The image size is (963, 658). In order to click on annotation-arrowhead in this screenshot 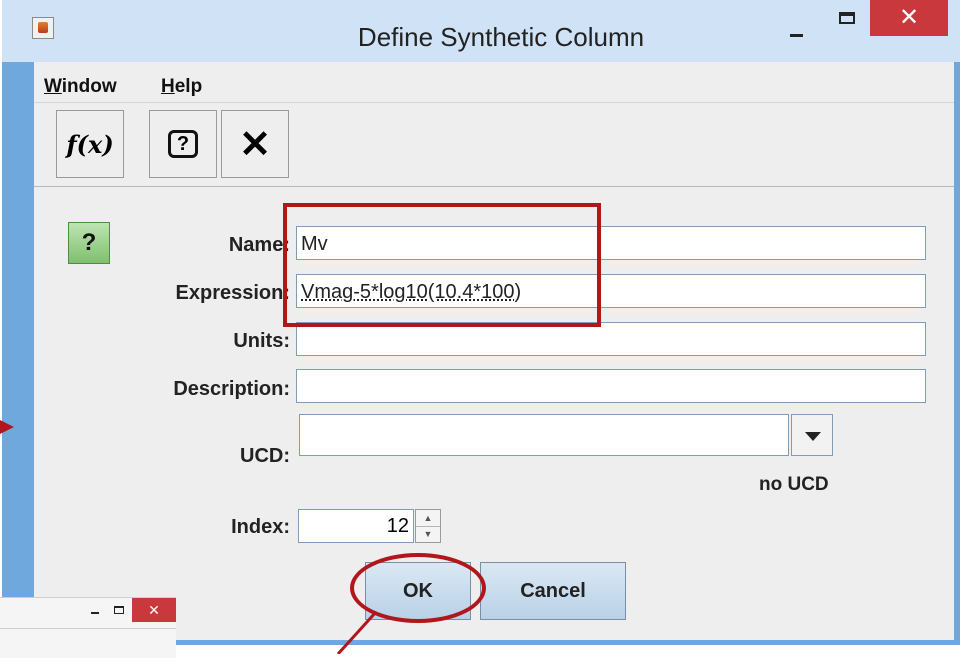, I will do `click(7, 427)`.